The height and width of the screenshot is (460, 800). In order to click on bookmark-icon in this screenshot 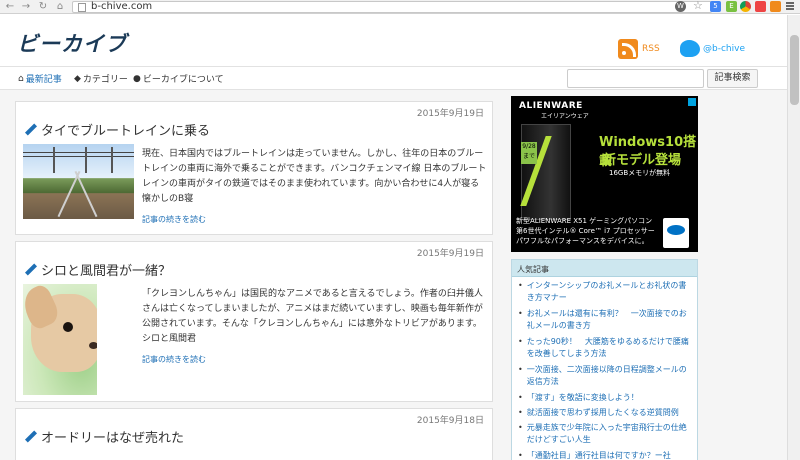, I will do `click(760, 6)`.